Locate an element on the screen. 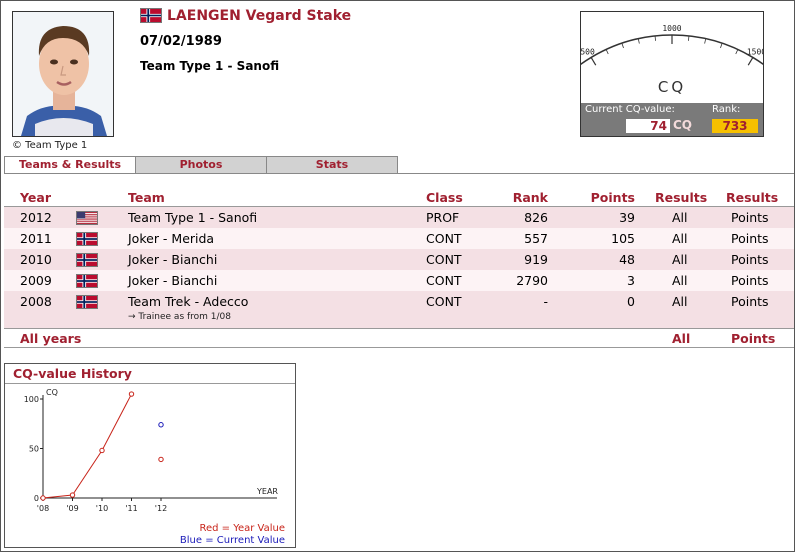 The height and width of the screenshot is (552, 795). all-years-results-link: All is located at coordinates (681, 339).